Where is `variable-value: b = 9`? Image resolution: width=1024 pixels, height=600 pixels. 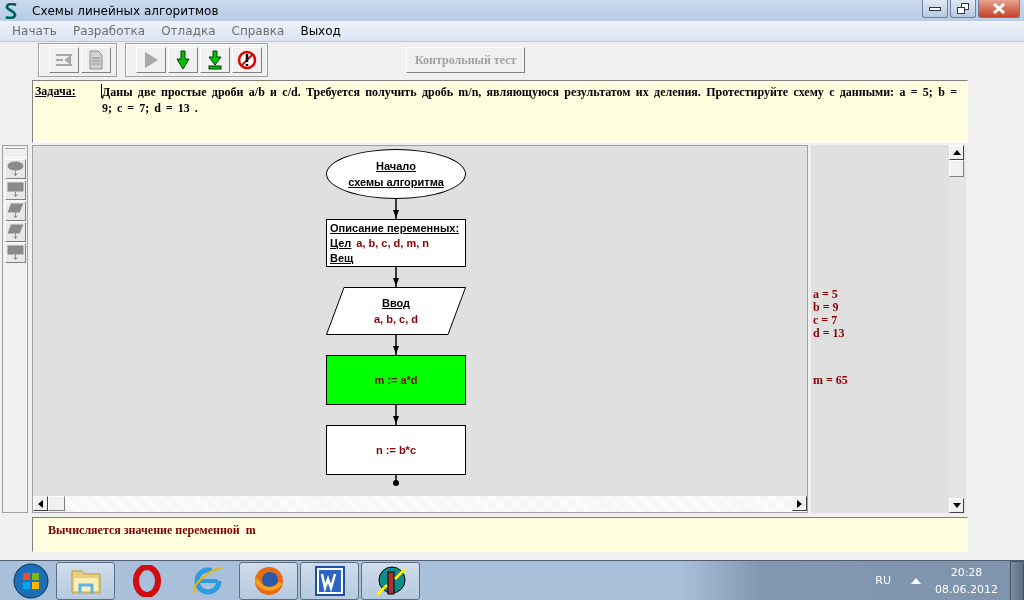
variable-value: b = 9 is located at coordinates (826, 307).